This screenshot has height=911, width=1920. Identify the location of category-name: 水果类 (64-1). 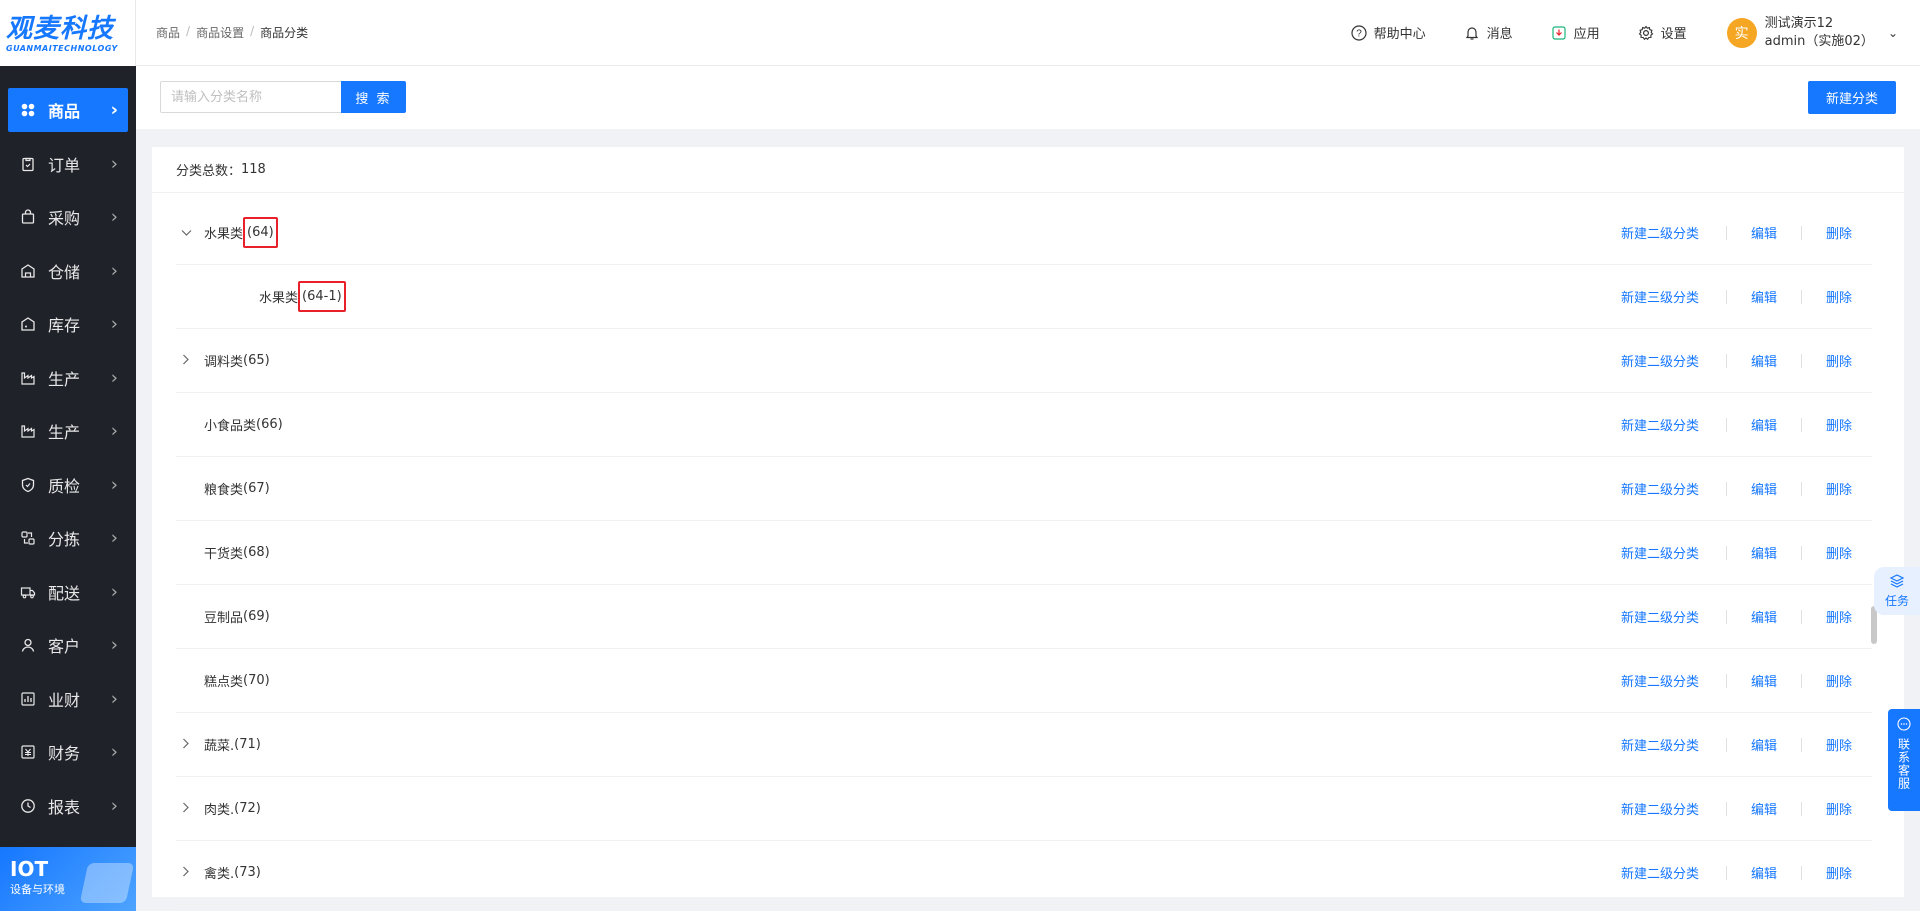
(302, 296).